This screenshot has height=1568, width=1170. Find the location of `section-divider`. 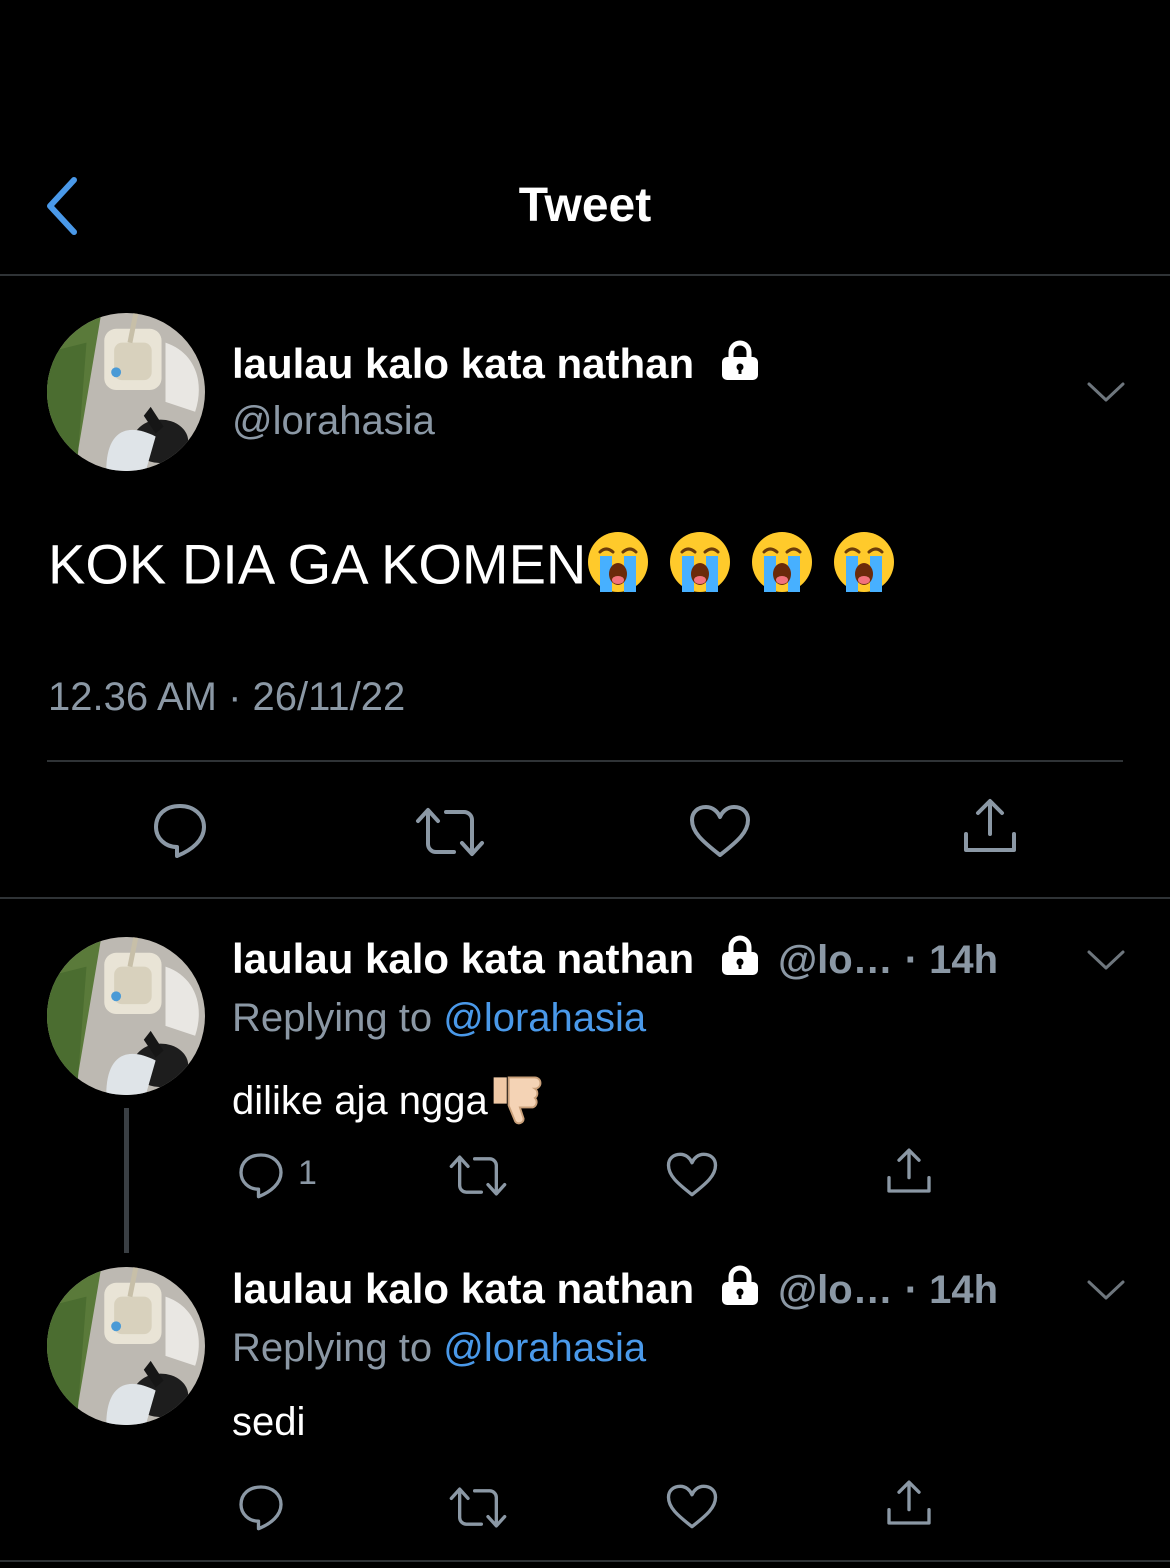

section-divider is located at coordinates (585, 898).